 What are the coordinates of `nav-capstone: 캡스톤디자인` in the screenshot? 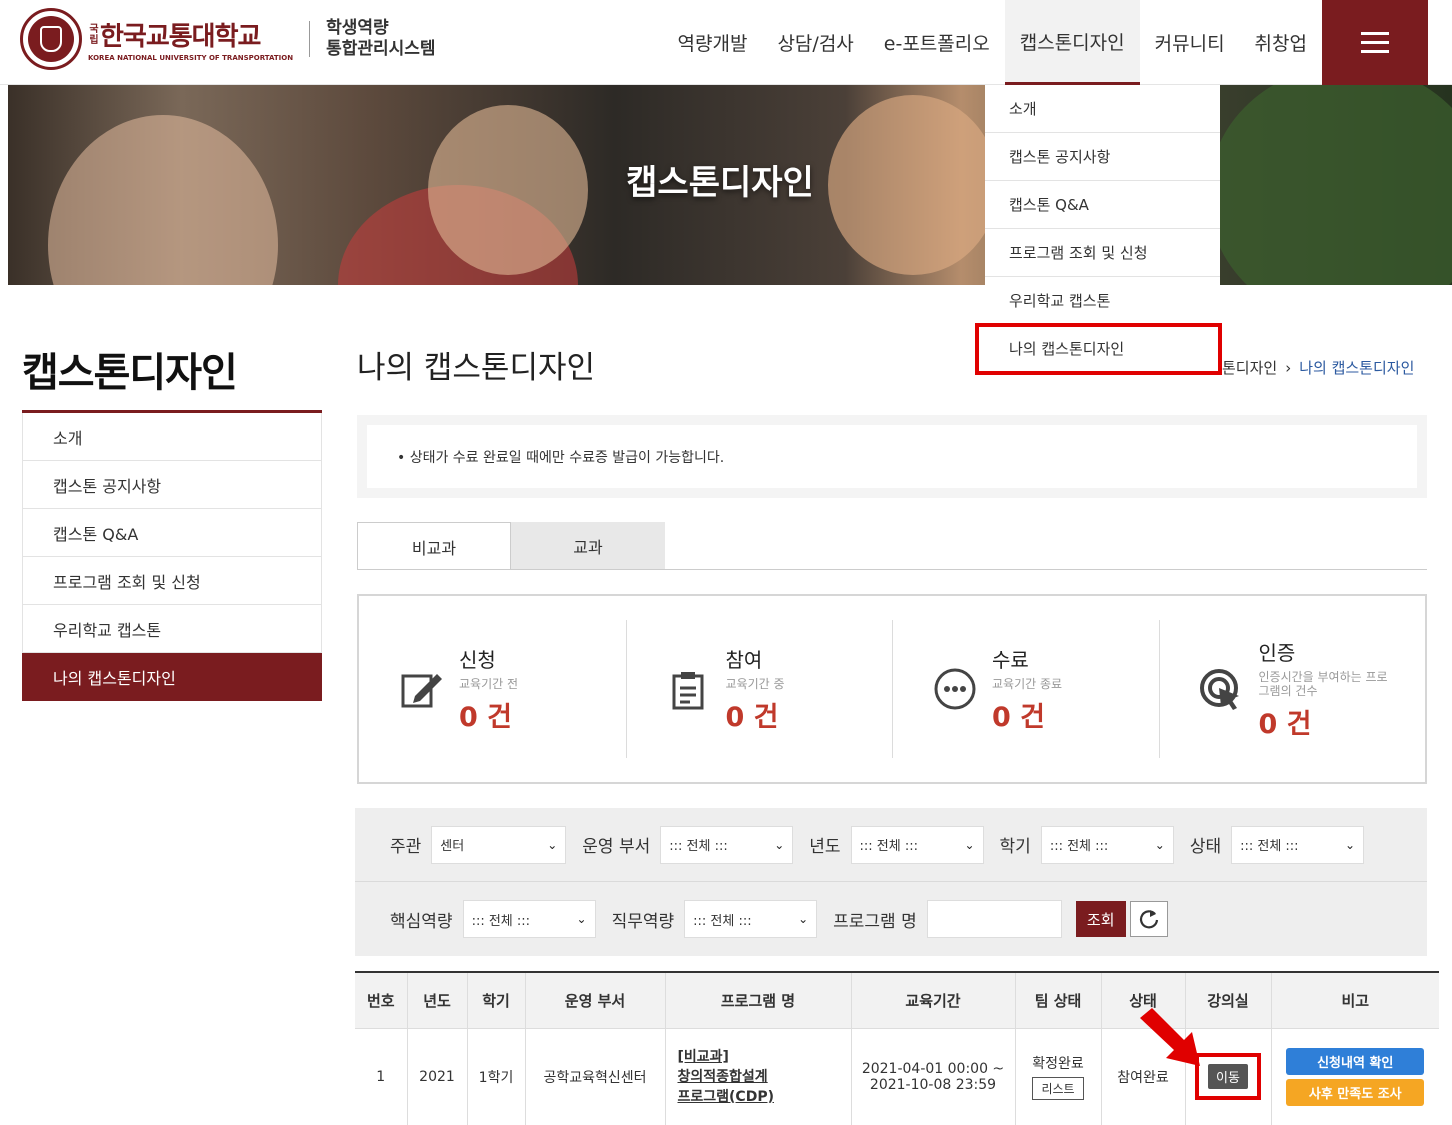 It's located at (1072, 42).